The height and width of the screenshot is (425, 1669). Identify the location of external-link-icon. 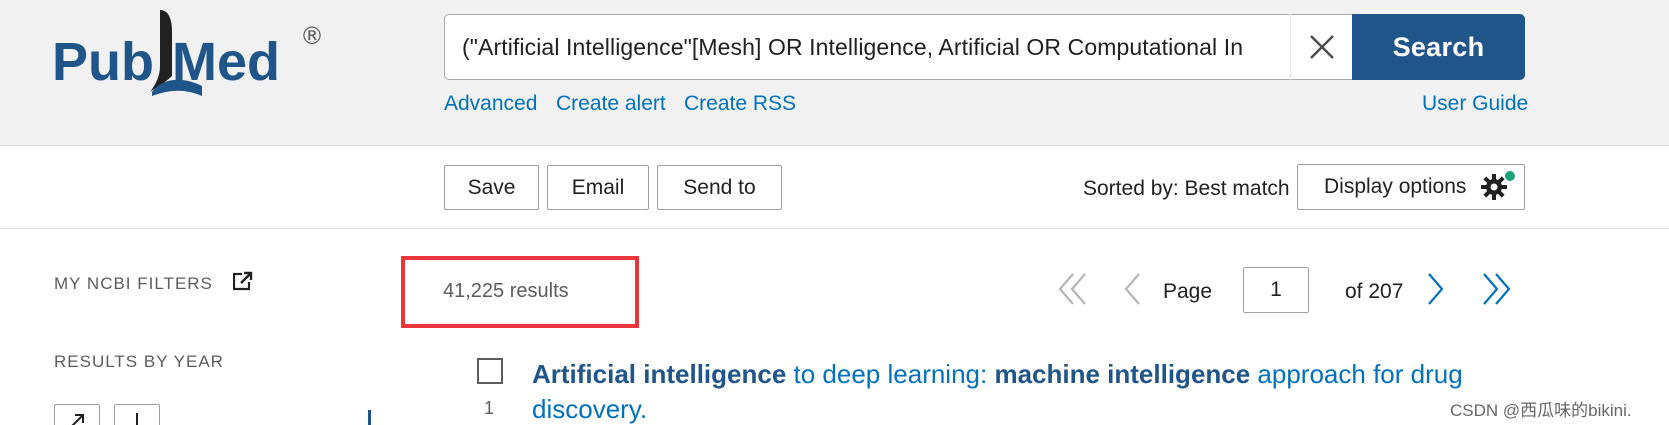
(242, 281).